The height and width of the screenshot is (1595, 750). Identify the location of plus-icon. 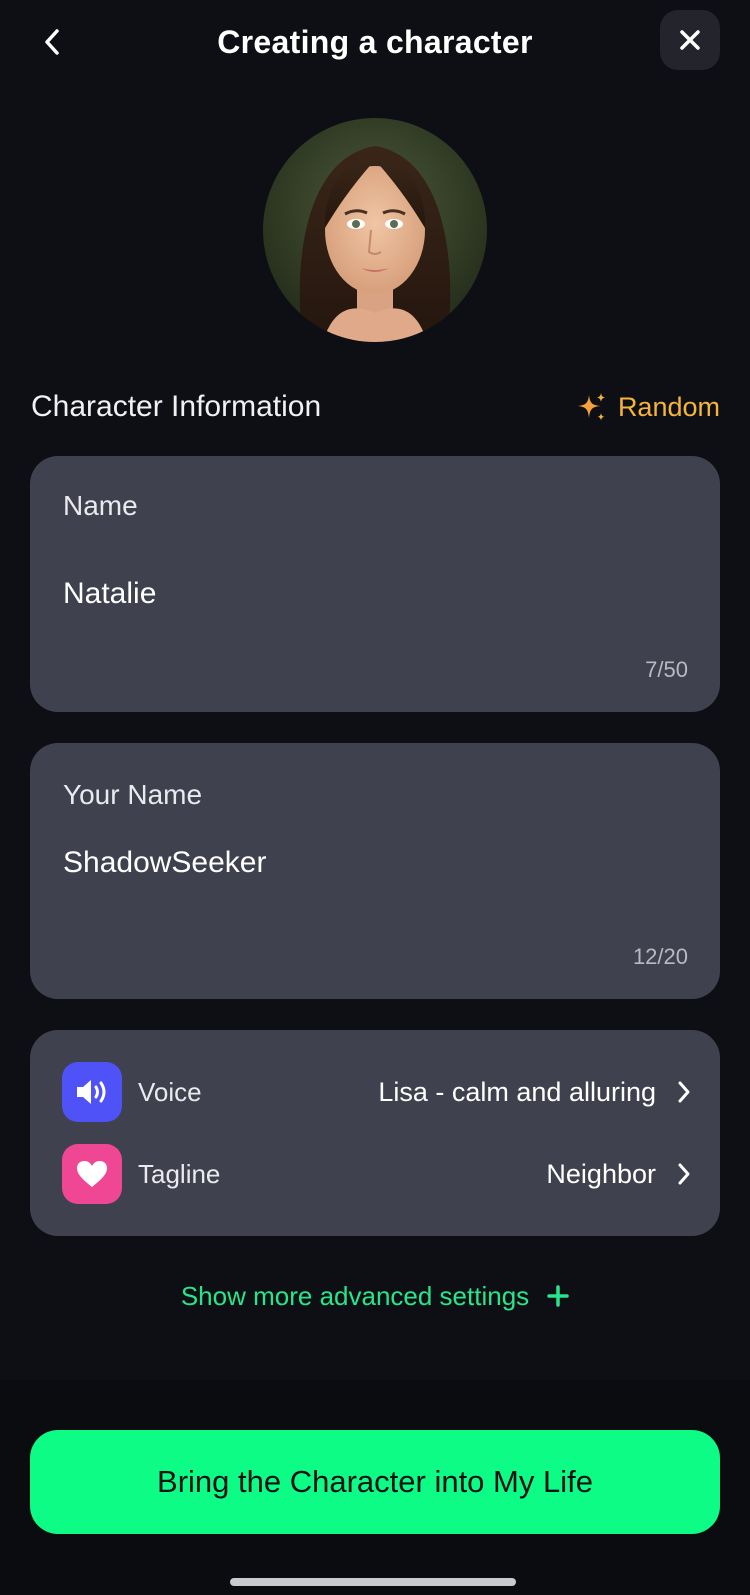
(558, 1296).